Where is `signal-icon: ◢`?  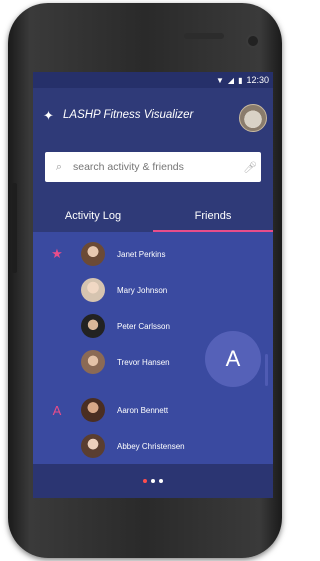 signal-icon: ◢ is located at coordinates (231, 80).